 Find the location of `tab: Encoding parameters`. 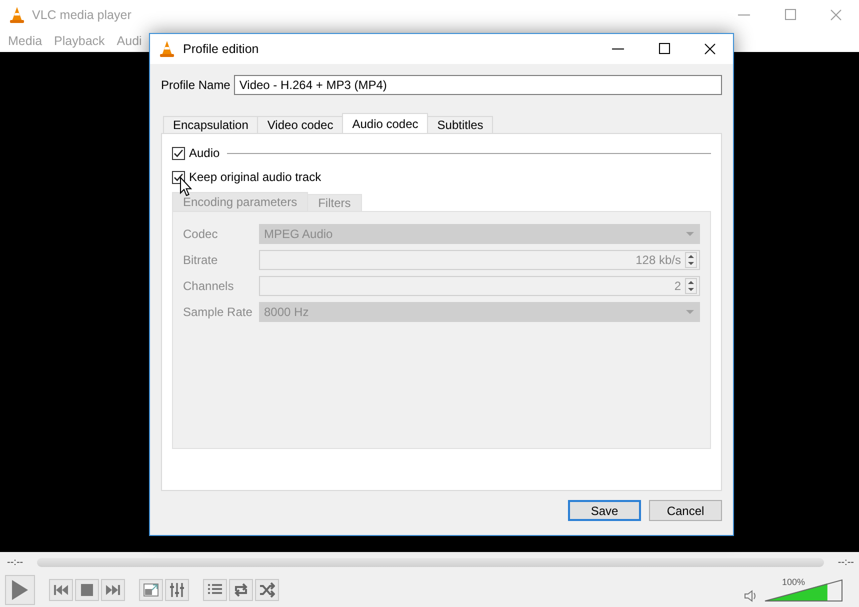

tab: Encoding parameters is located at coordinates (240, 201).